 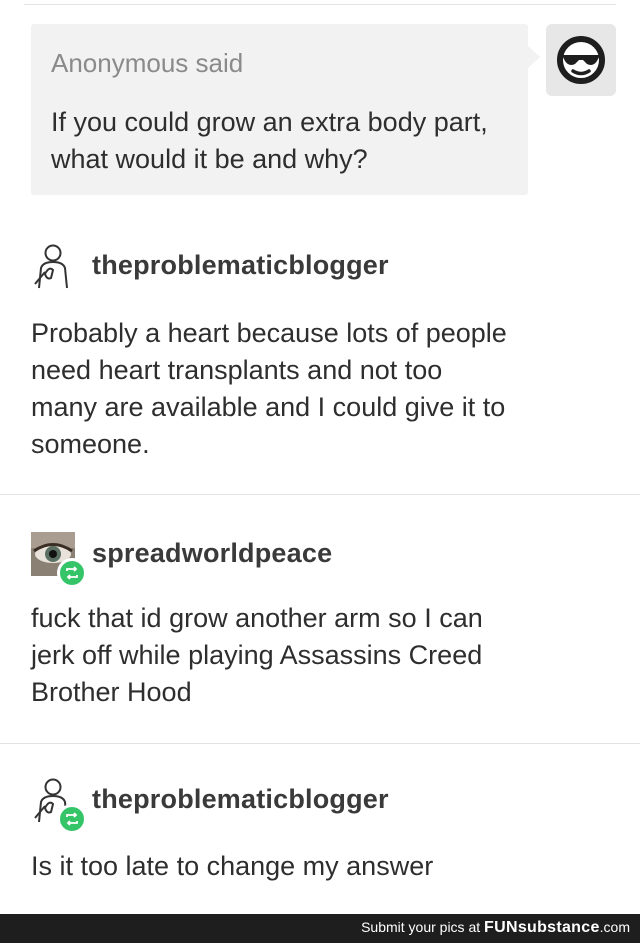 What do you see at coordinates (232, 866) in the screenshot?
I see `post-text: Is it too late to change my answer` at bounding box center [232, 866].